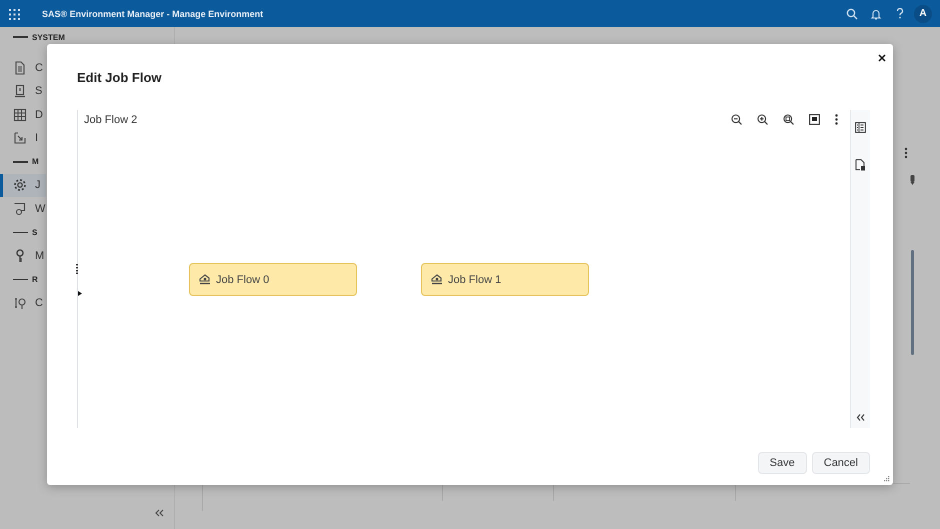  What do you see at coordinates (20, 115) in the screenshot?
I see `grid-icon` at bounding box center [20, 115].